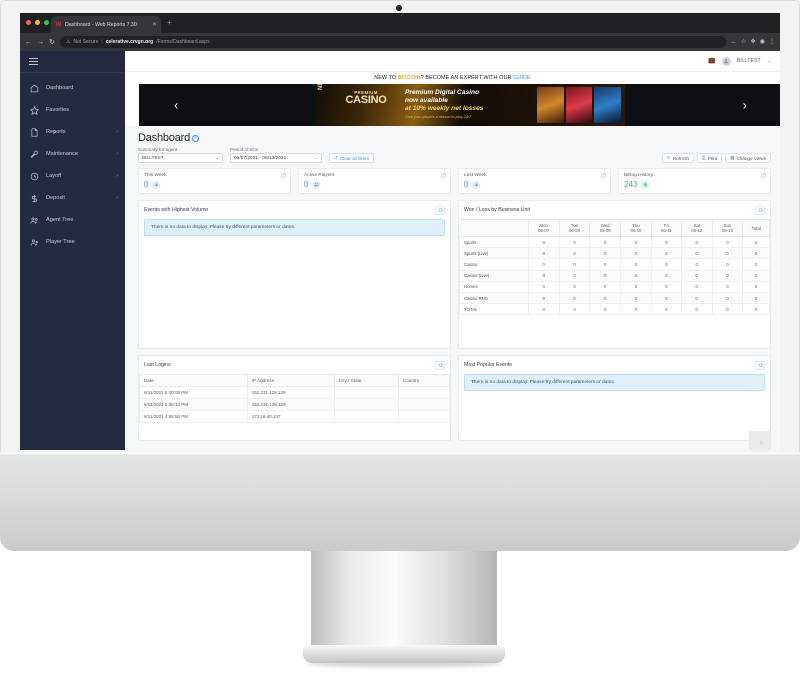 This screenshot has height=675, width=800. What do you see at coordinates (614, 253) in the screenshot?
I see `table-row: Sports (Live) 0 0 0 0 0 0 0 0` at bounding box center [614, 253].